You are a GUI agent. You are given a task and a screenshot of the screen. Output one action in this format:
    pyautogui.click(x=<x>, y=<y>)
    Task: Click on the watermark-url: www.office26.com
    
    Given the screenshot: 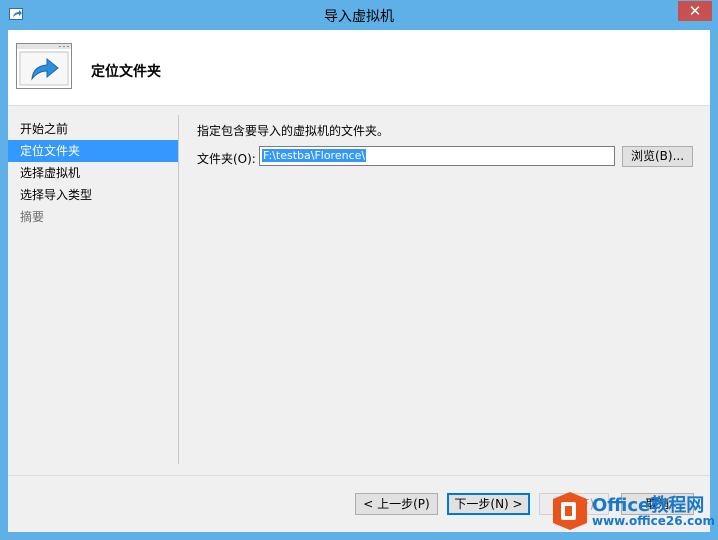 What is the action you would take?
    pyautogui.click(x=654, y=521)
    